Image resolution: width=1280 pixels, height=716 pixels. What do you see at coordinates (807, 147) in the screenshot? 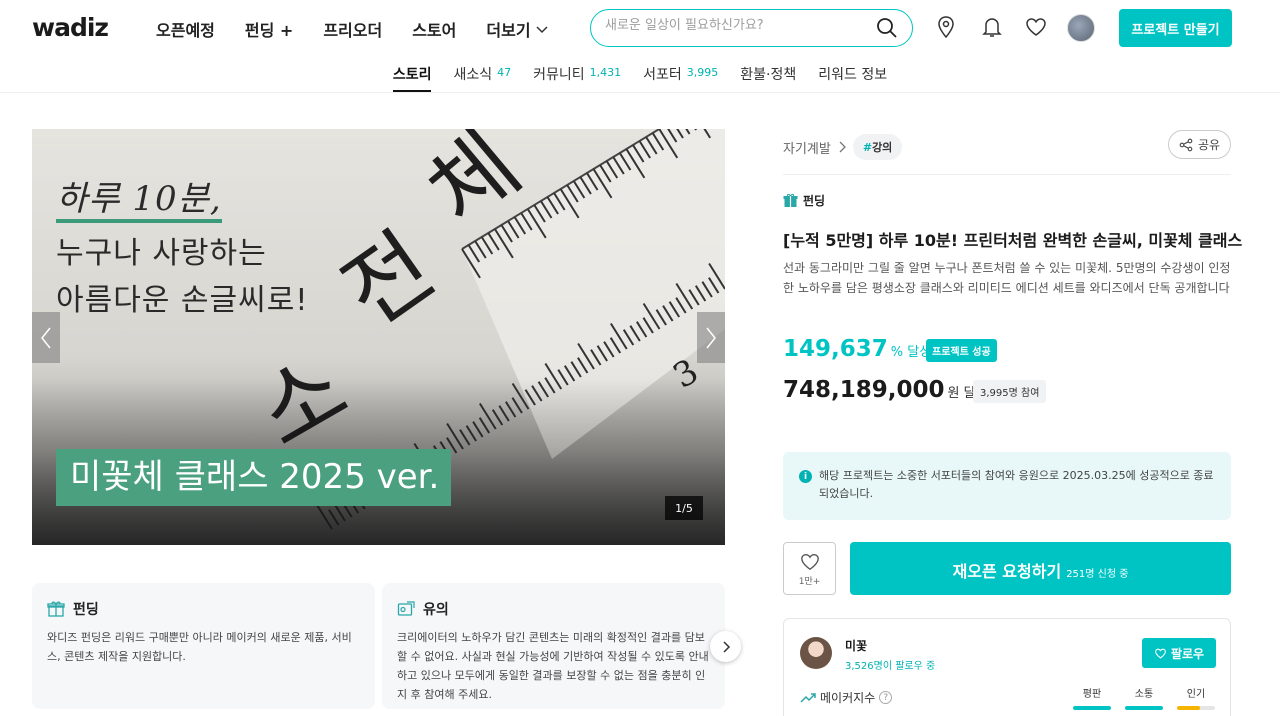
I see `category-link: 자기계발` at bounding box center [807, 147].